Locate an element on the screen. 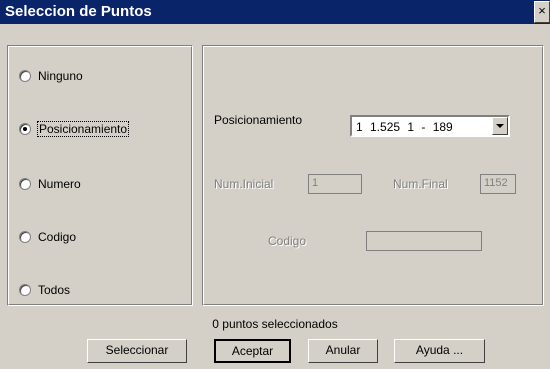 The image size is (550, 369). radio-label: Posicionamiento is located at coordinates (83, 129).